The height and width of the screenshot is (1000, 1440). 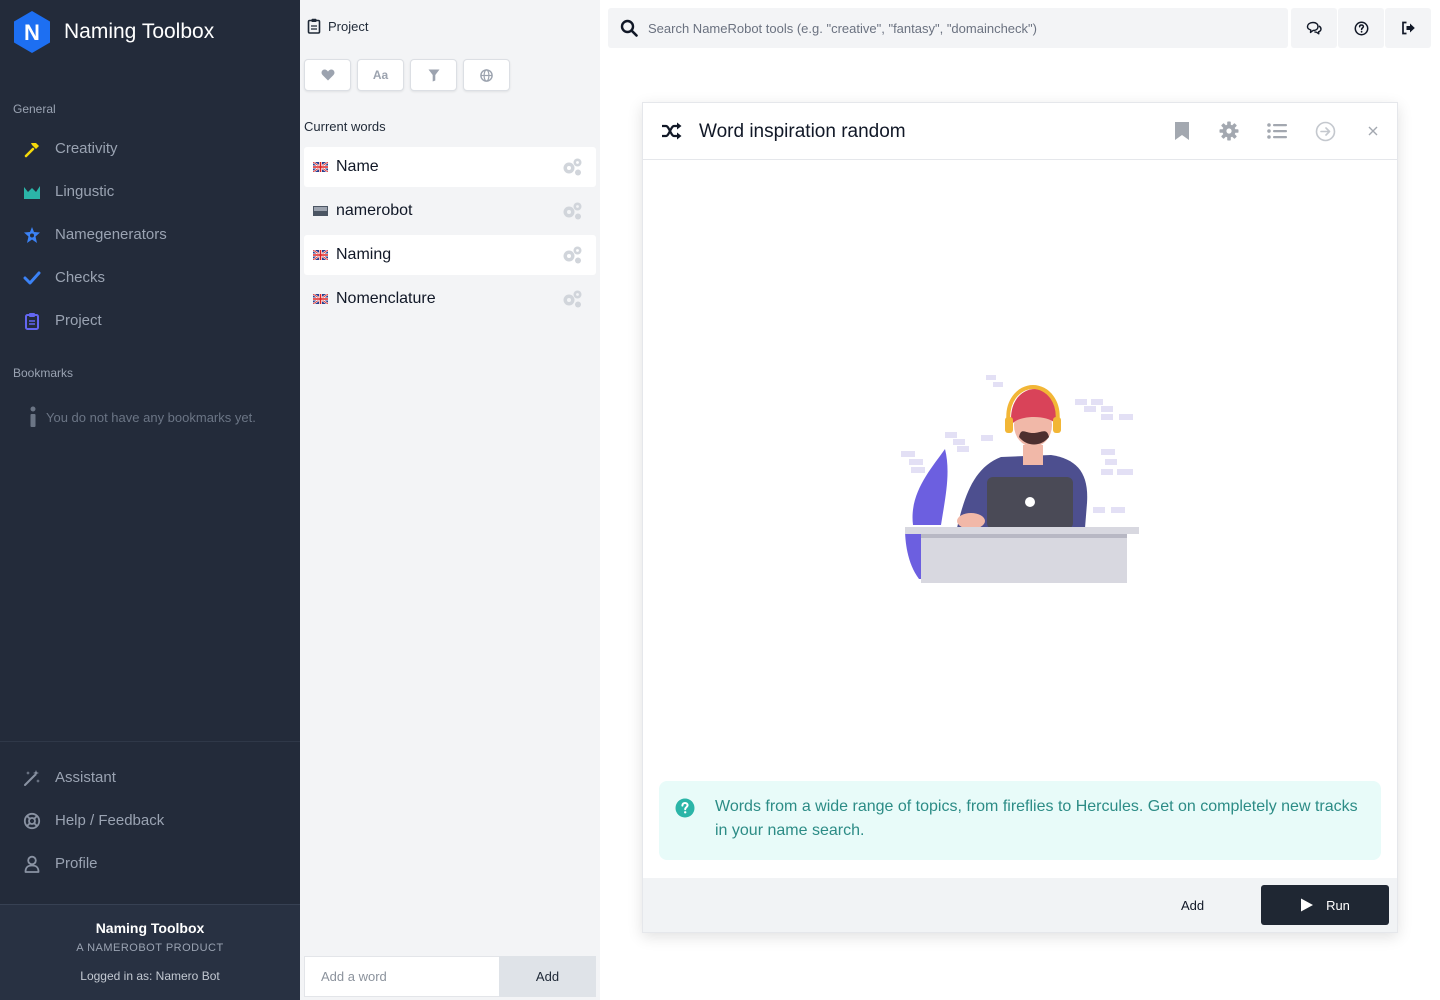 What do you see at coordinates (150, 741) in the screenshot?
I see `sidebar-divider` at bounding box center [150, 741].